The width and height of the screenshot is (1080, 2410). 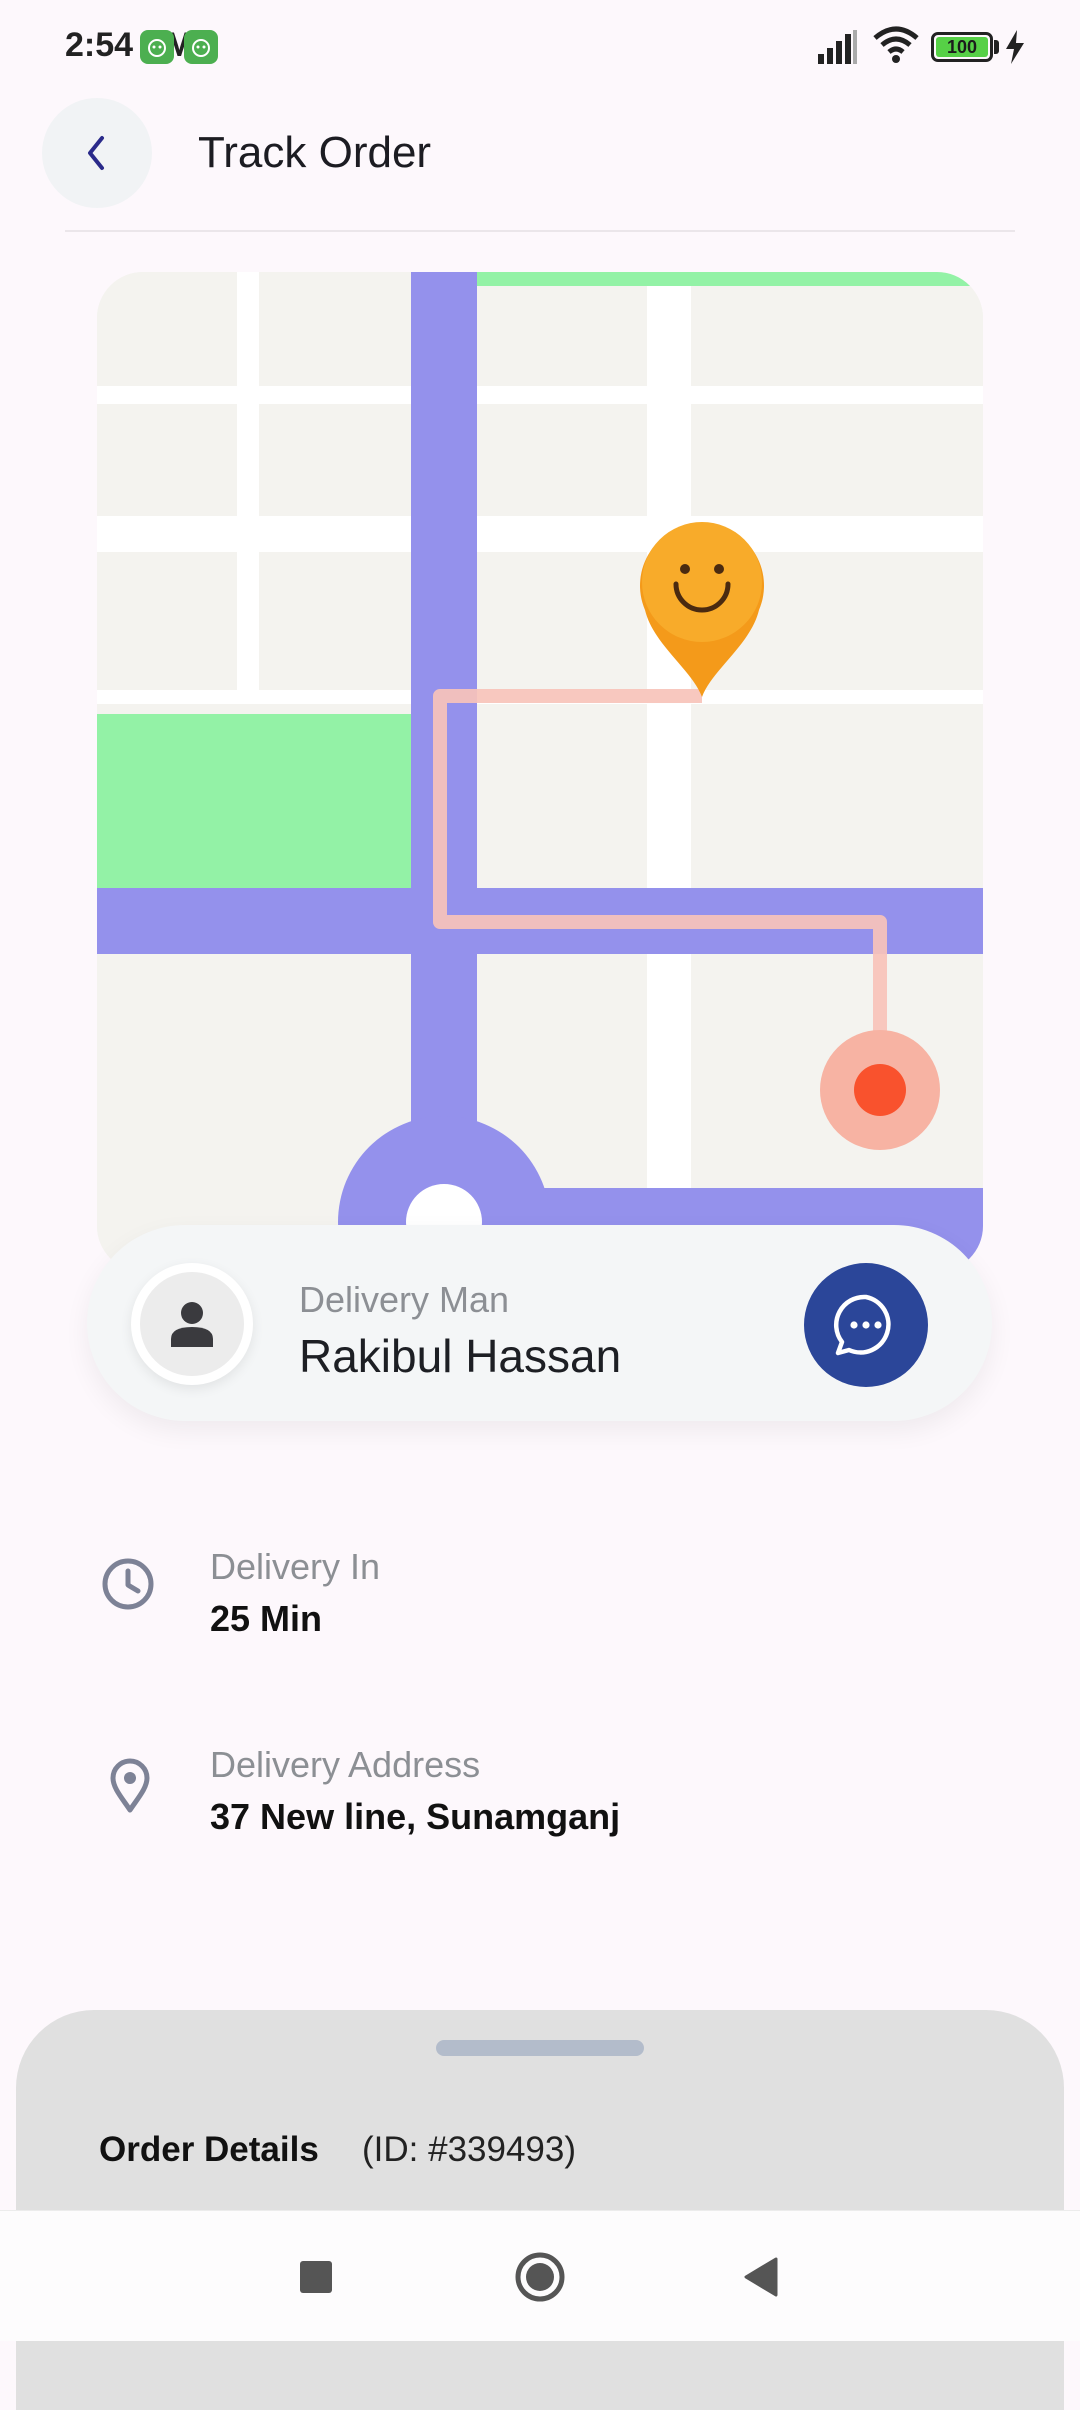 I want to click on chevron-left-icon, so click(x=96, y=153).